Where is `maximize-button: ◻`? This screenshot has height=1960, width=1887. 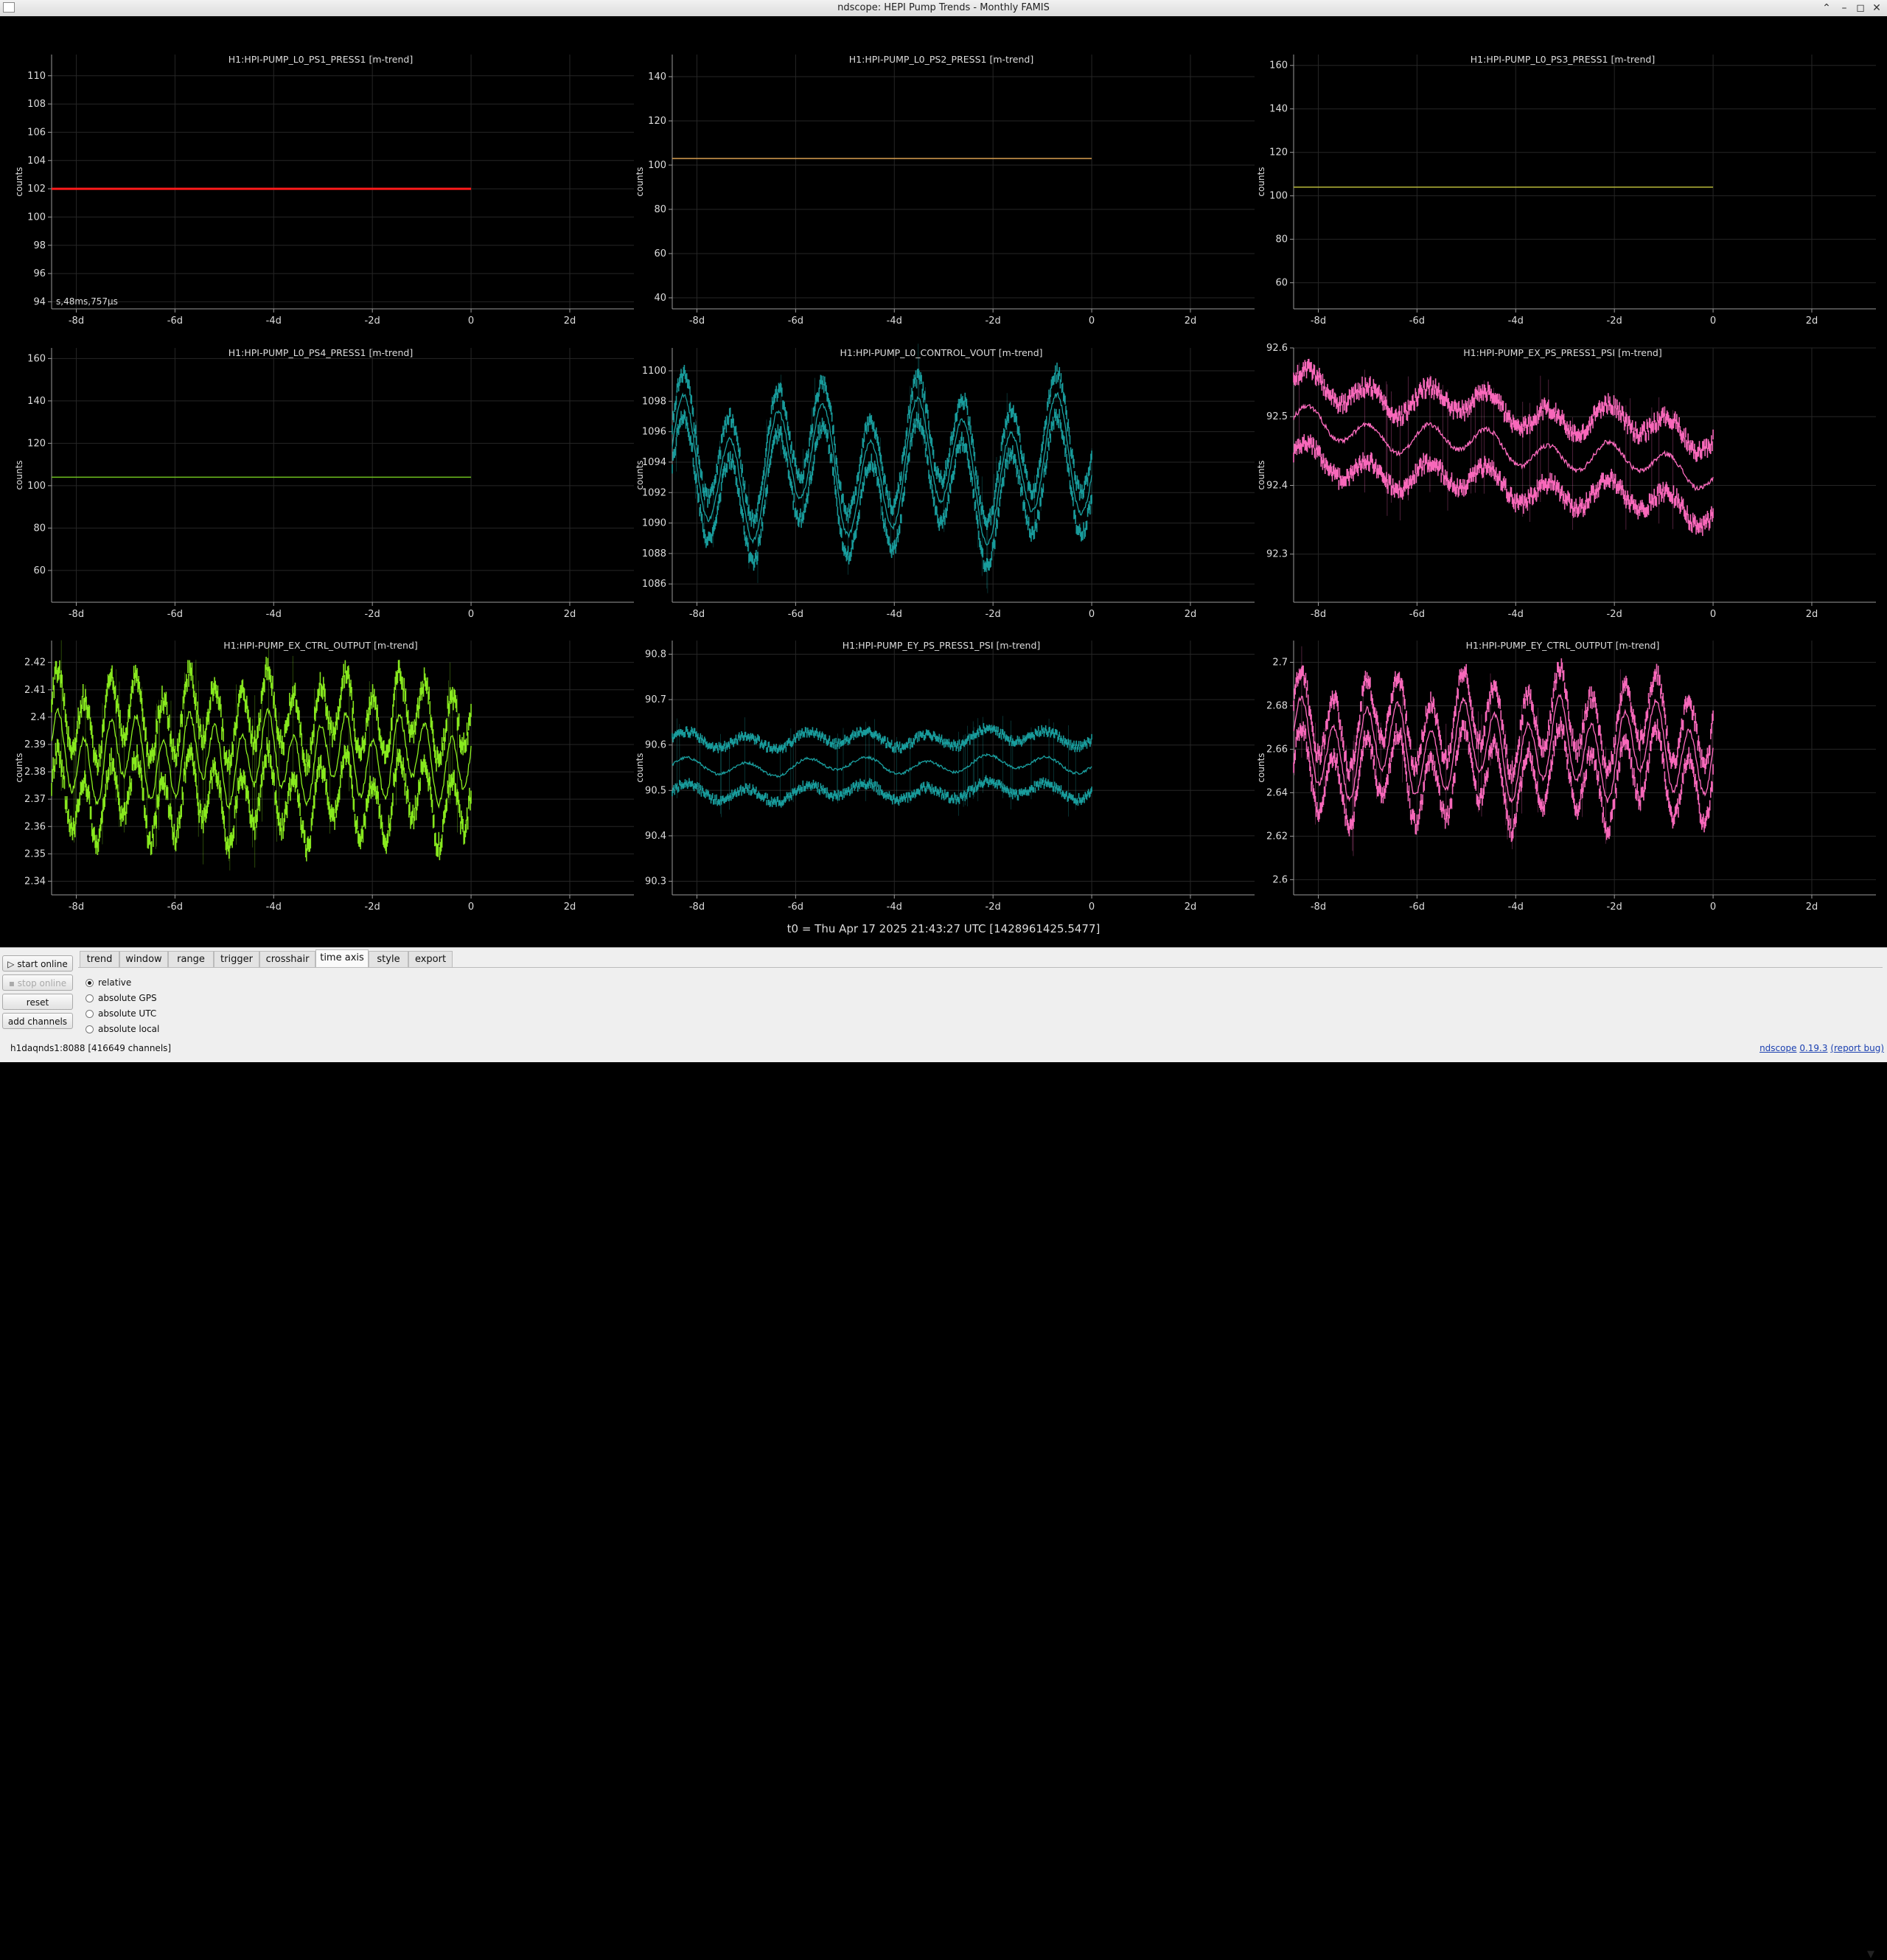 maximize-button: ◻ is located at coordinates (1860, 8).